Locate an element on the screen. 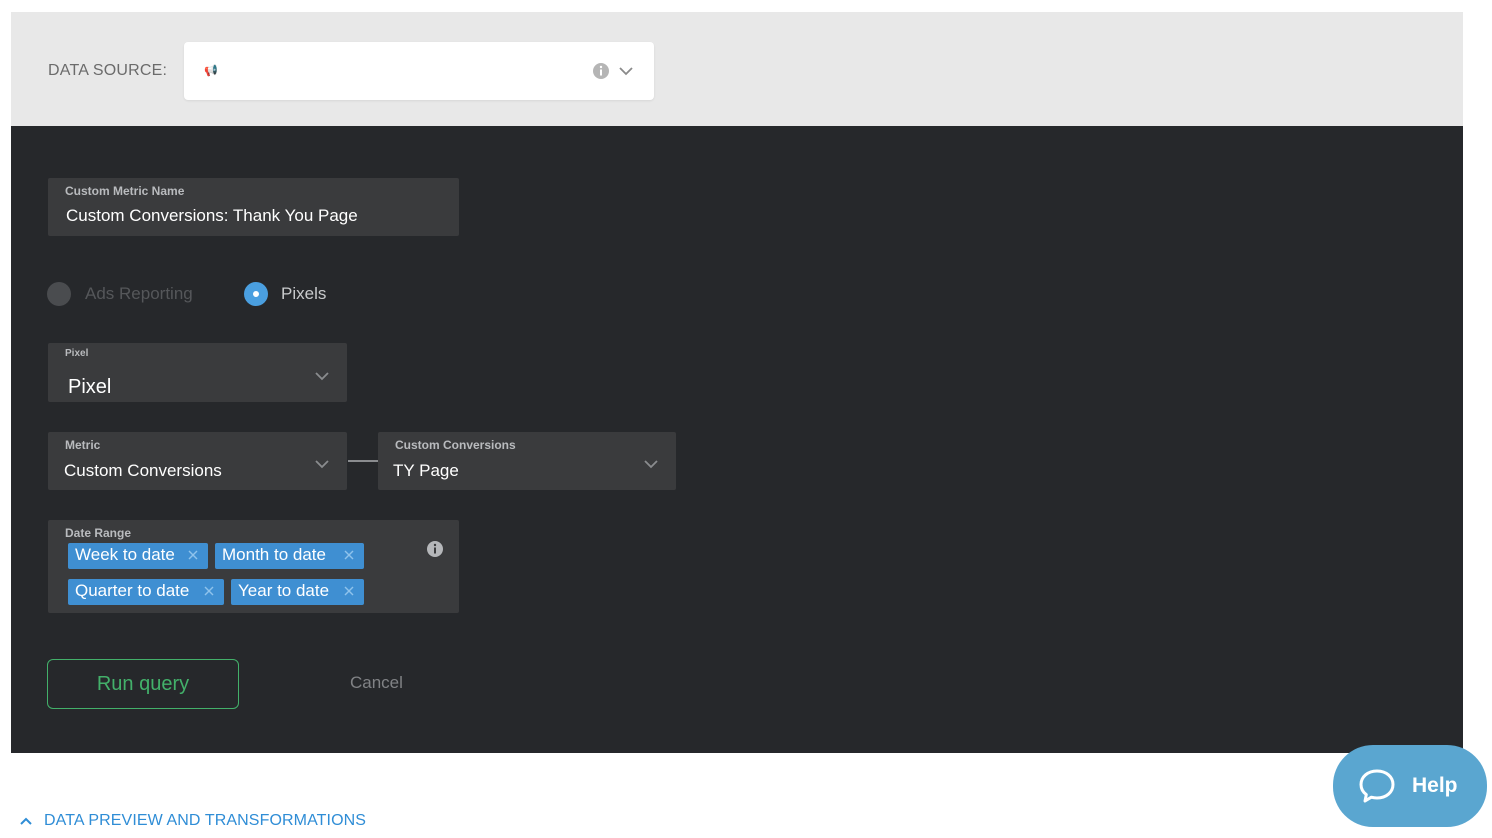  custom-conversions-select: Custom Conversions TY Page is located at coordinates (527, 461).